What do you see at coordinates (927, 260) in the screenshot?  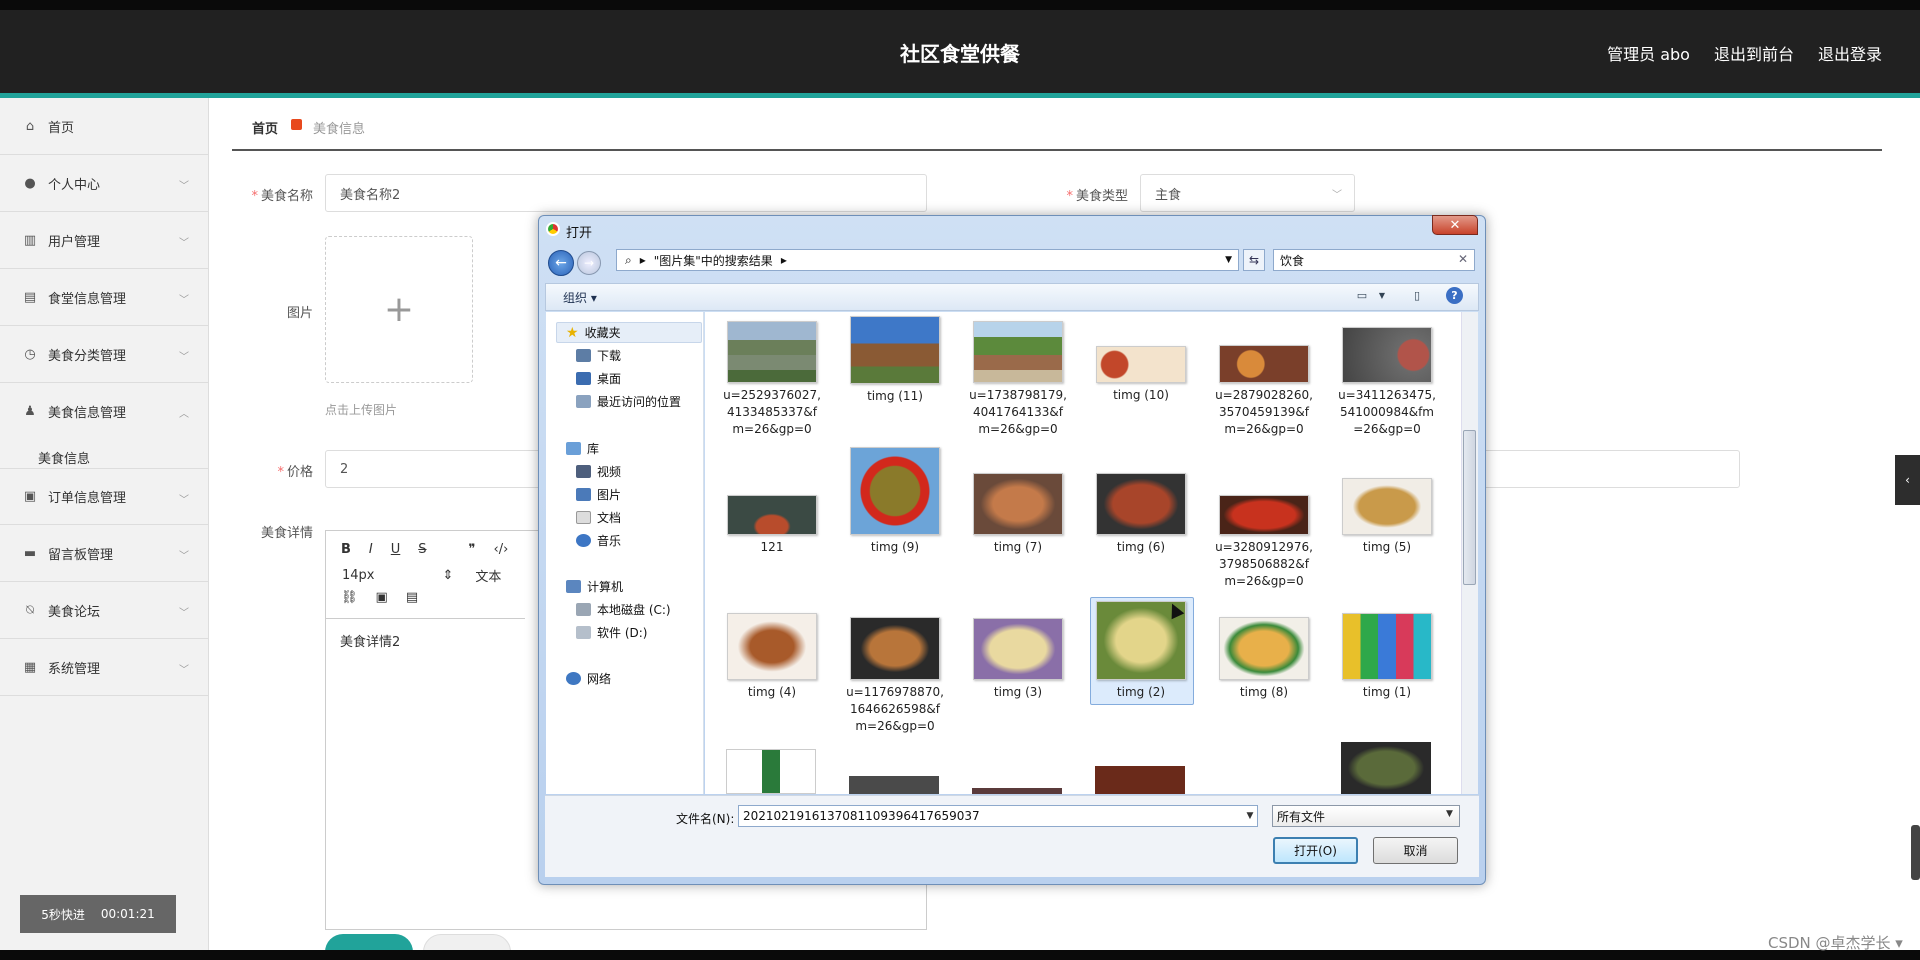 I see `address-bar: ⌕ ▸ "图片集"中的搜索结果 ▸ ▼` at bounding box center [927, 260].